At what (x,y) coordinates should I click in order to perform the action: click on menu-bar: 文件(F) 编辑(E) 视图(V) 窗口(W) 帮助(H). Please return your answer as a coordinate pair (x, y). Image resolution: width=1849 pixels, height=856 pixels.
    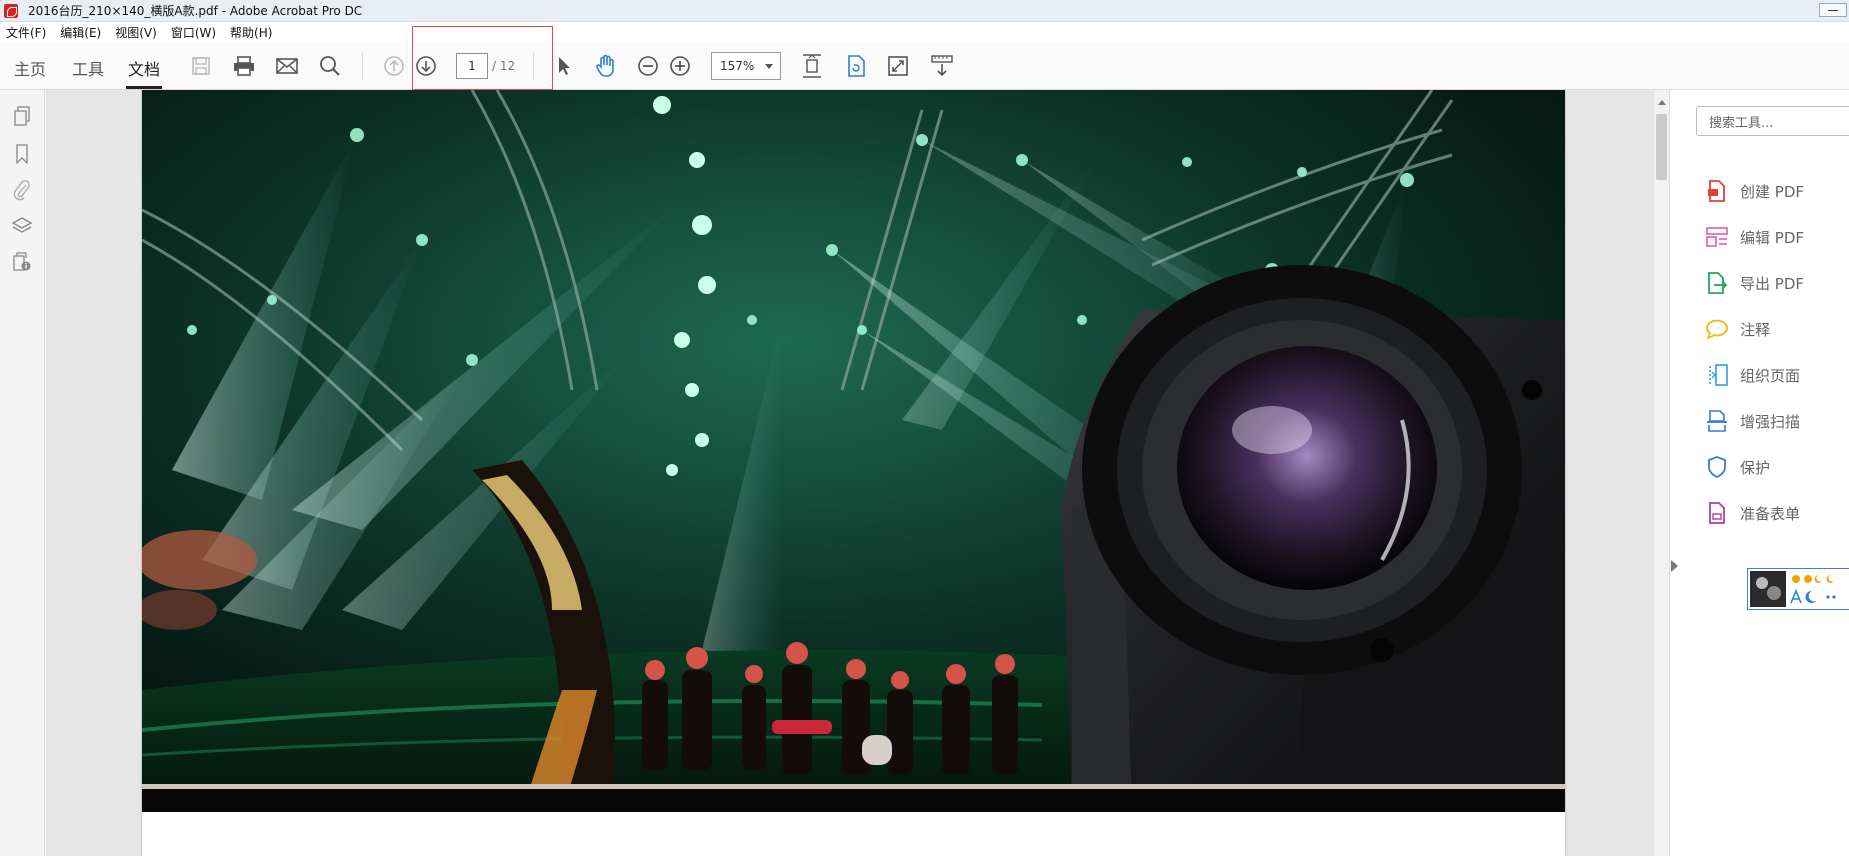
    Looking at the image, I should click on (924, 32).